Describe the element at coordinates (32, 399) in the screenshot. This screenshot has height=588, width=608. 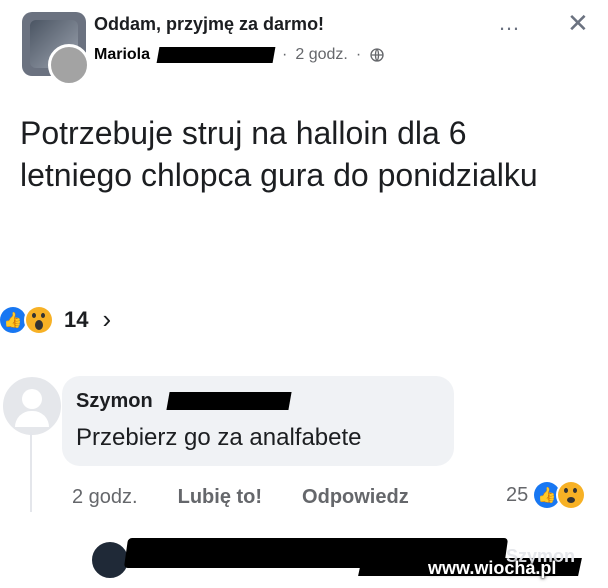
I see `avatar-head` at that location.